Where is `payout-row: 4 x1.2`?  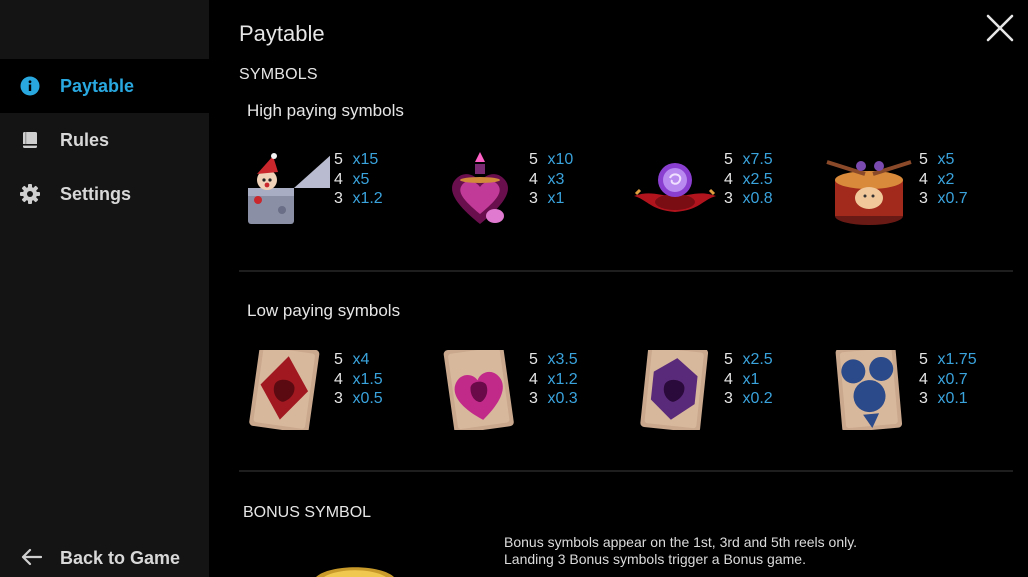 payout-row: 4 x1.2 is located at coordinates (553, 379).